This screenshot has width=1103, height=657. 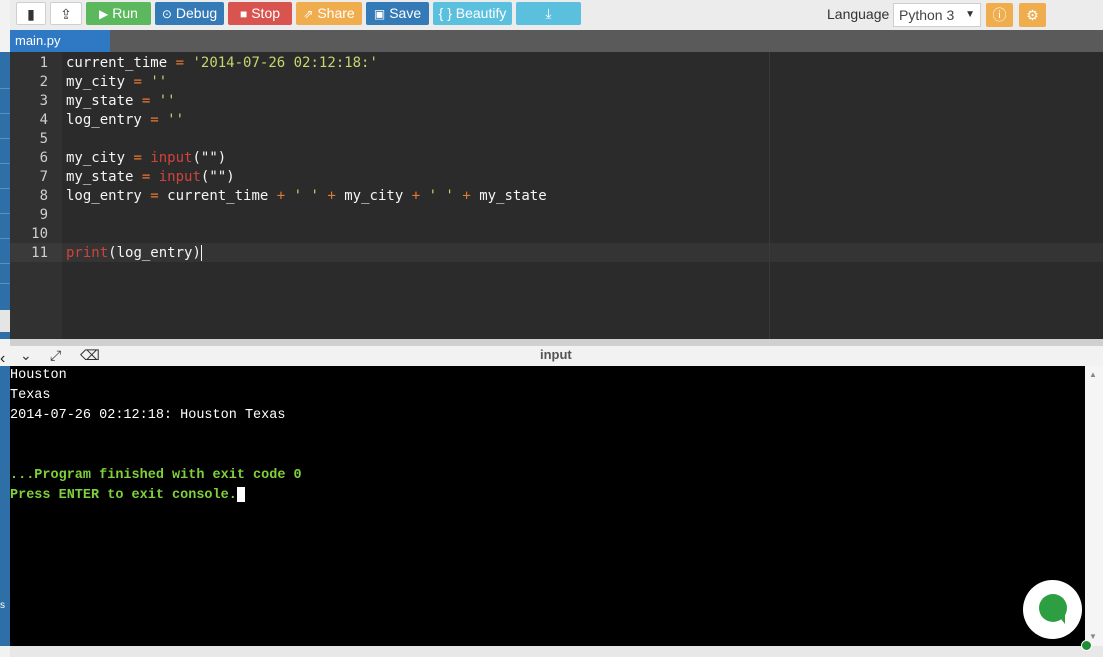 What do you see at coordinates (43, 158) in the screenshot?
I see `line-number: 6` at bounding box center [43, 158].